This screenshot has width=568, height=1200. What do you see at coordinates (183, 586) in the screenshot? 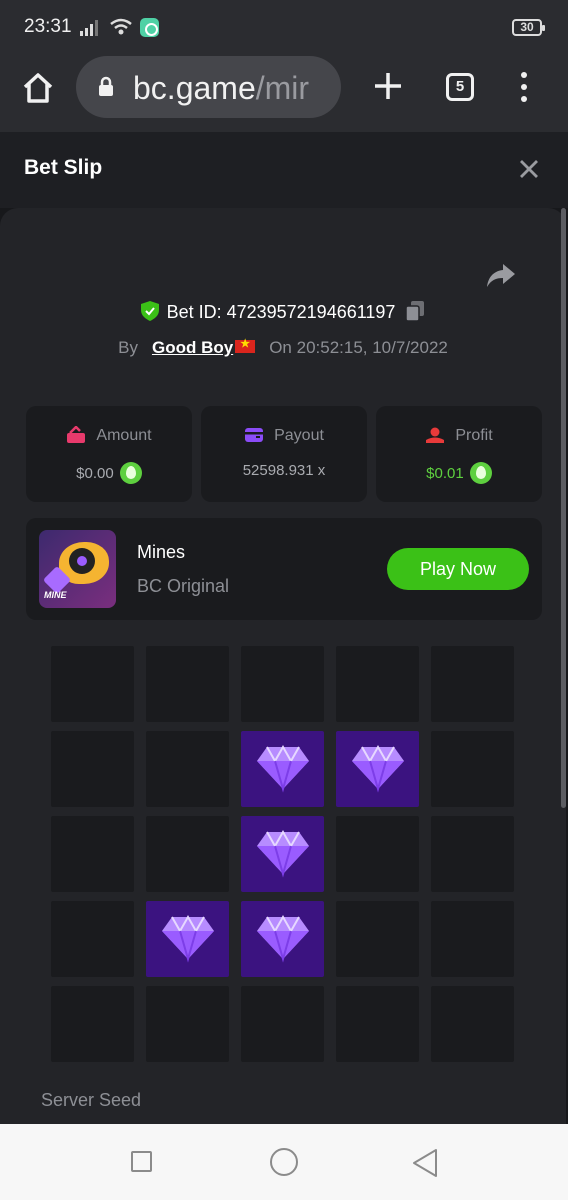
I see `game-provider: BC Original` at bounding box center [183, 586].